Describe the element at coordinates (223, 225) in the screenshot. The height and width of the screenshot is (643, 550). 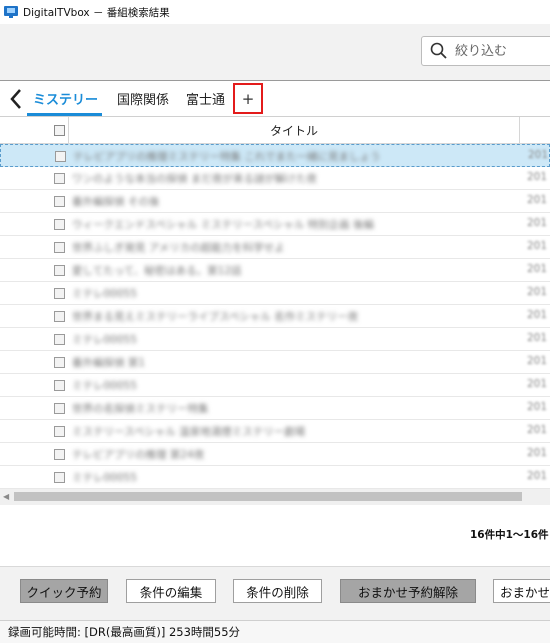
I see `row-title: ウィークエンドスペシャル ミステリースペシャル 特別企画 後編` at that location.